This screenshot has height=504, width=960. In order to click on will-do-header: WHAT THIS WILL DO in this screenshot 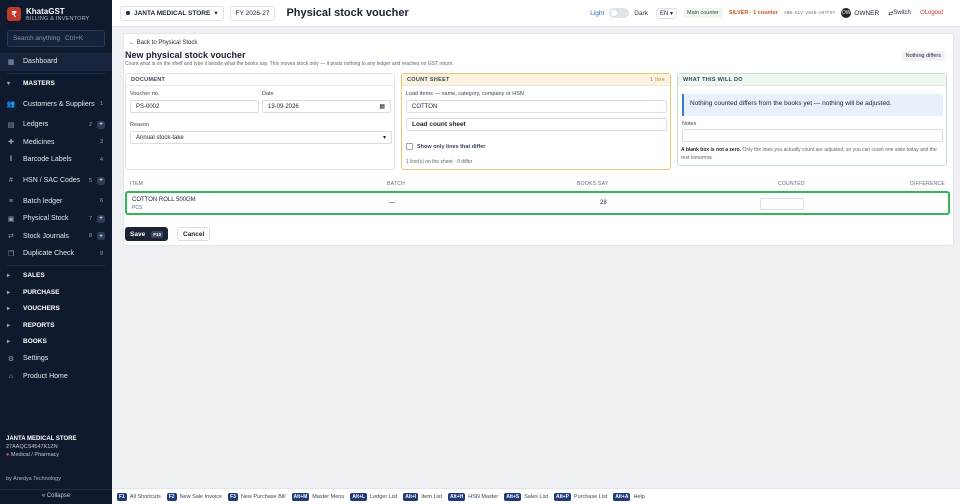, I will do `click(812, 80)`.